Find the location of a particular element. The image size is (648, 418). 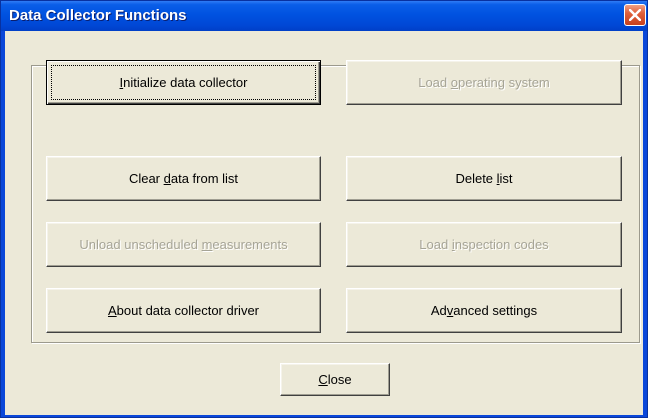

close-x-icon is located at coordinates (635, 15).